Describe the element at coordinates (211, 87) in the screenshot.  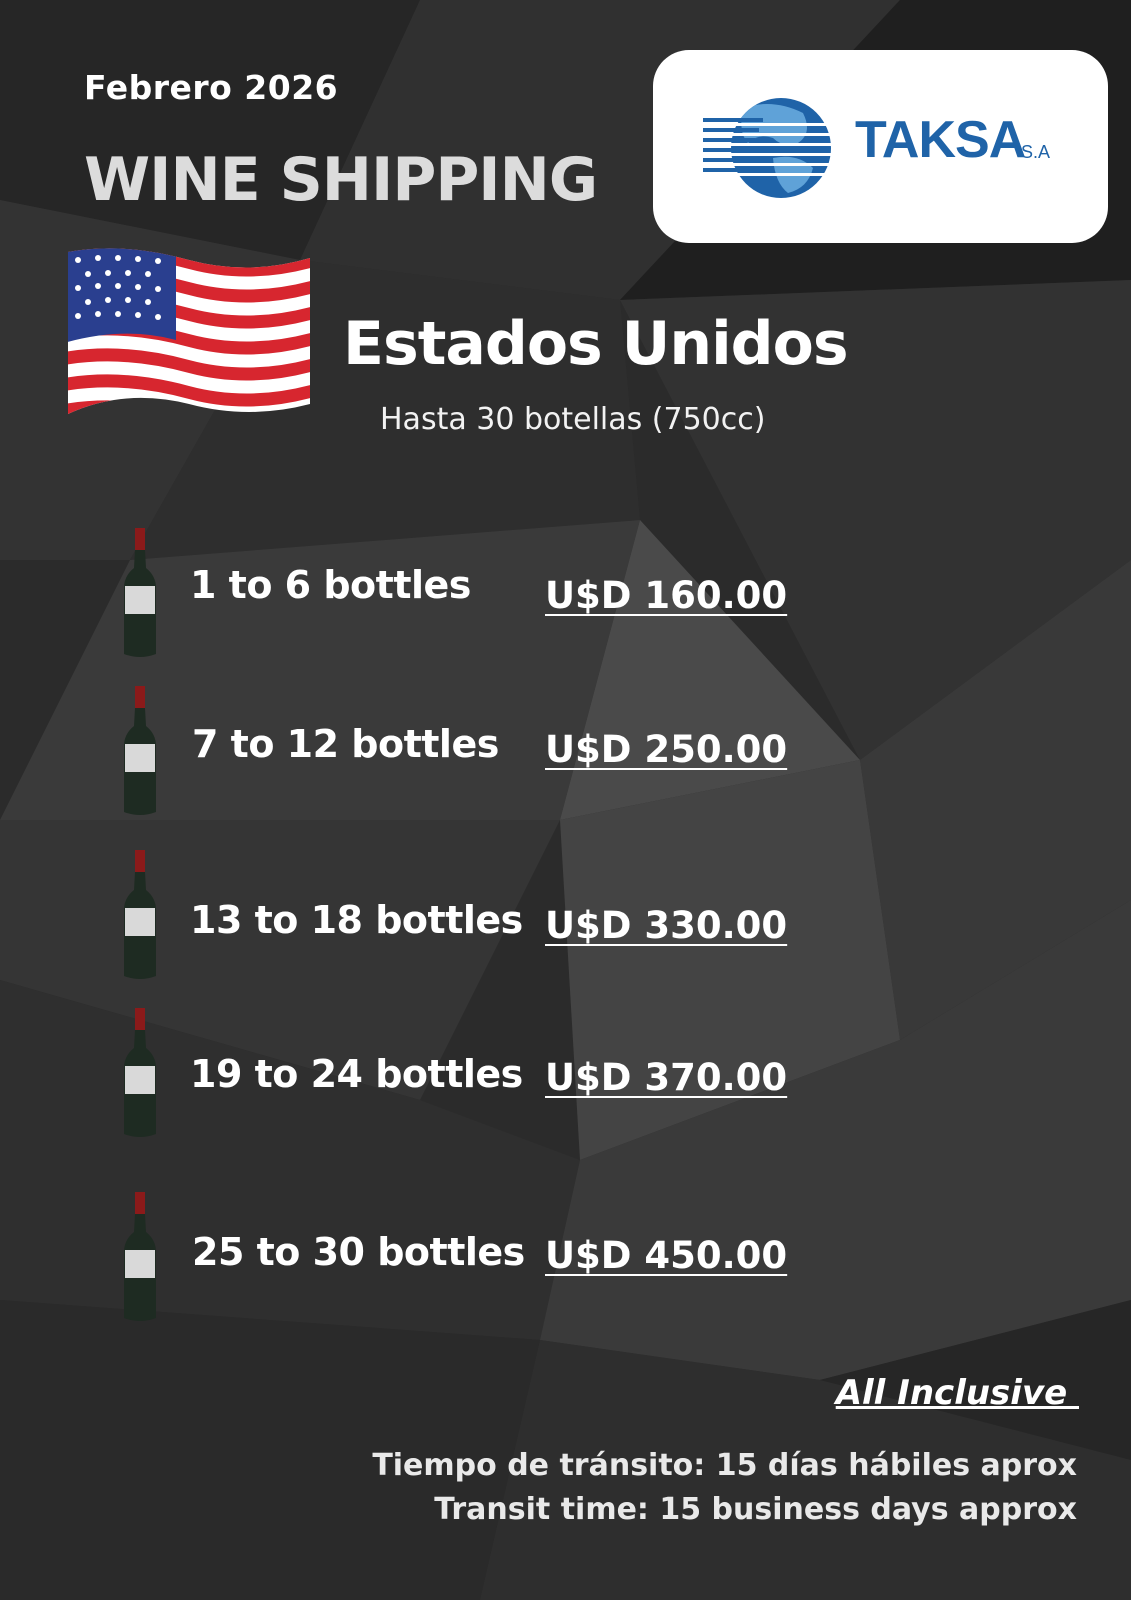
I see `date-label: Febrero 2026` at that location.